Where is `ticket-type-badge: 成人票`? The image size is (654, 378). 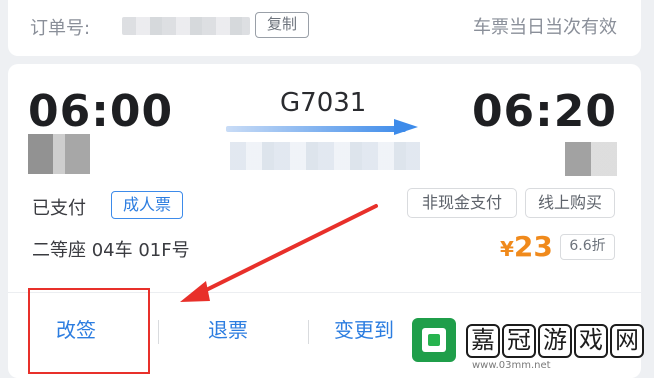
ticket-type-badge: 成人票 is located at coordinates (147, 205).